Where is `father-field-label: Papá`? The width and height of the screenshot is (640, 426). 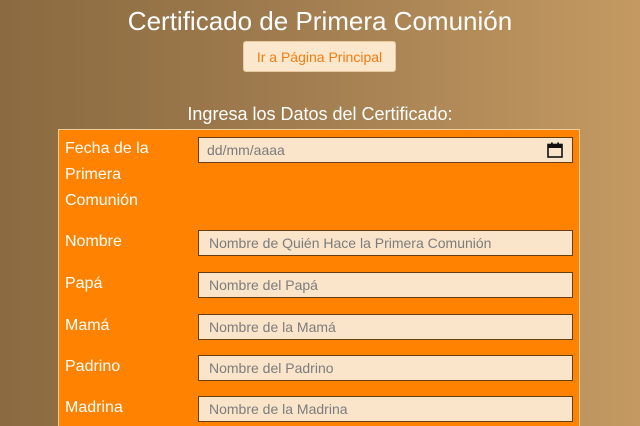 father-field-label: Papá is located at coordinates (84, 283).